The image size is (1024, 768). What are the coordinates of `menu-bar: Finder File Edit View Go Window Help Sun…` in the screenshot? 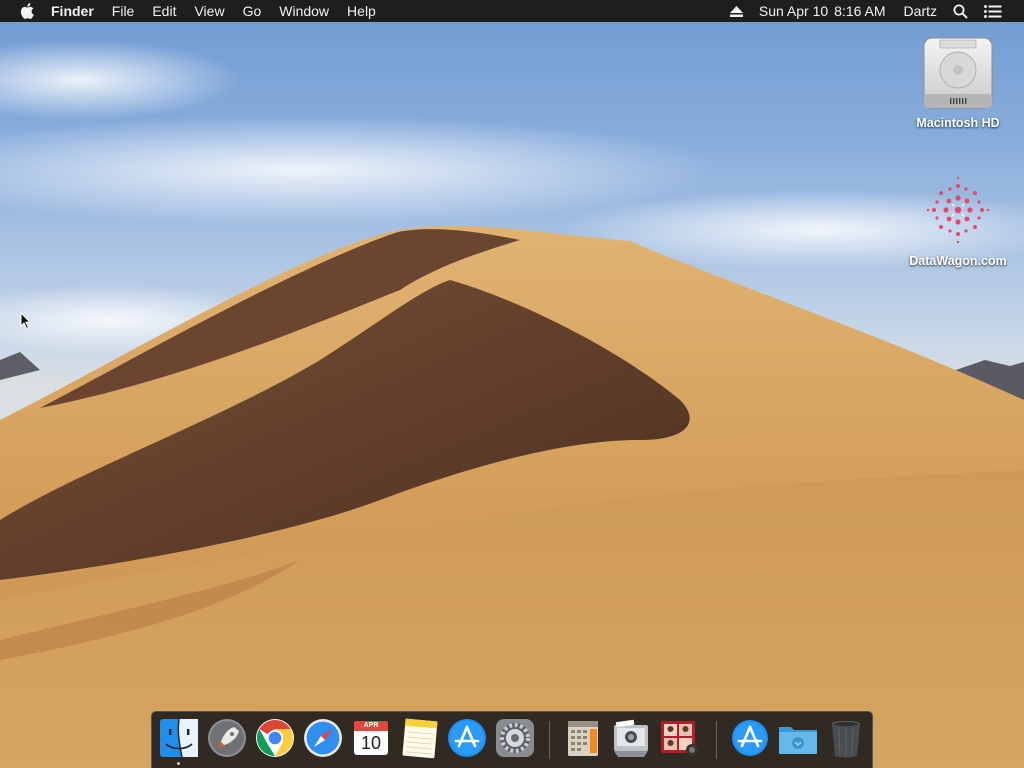 It's located at (512, 11).